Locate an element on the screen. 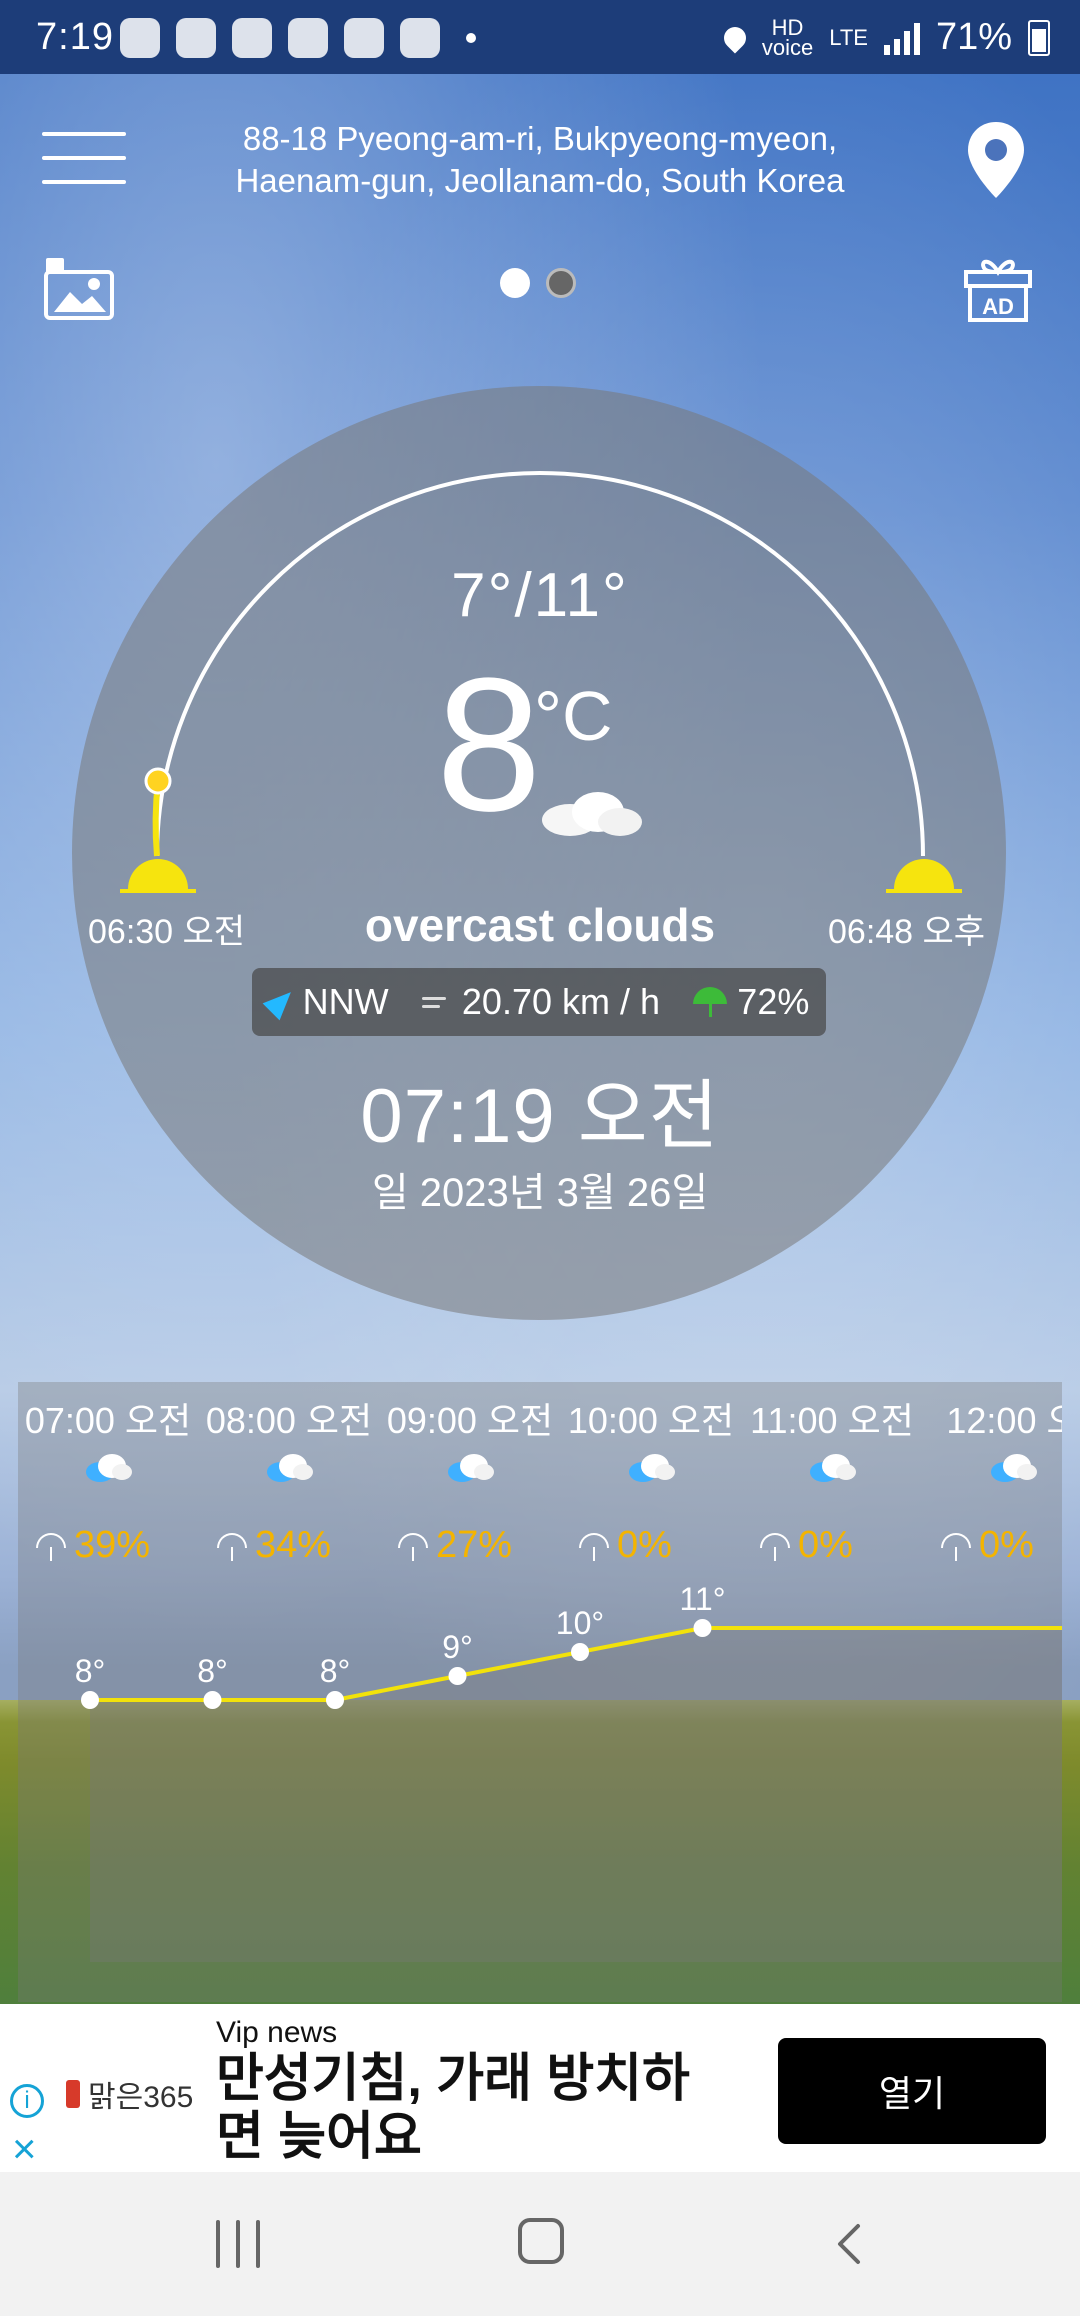 This screenshot has width=1080, height=2316. current-temperature: 8 is located at coordinates (489, 745).